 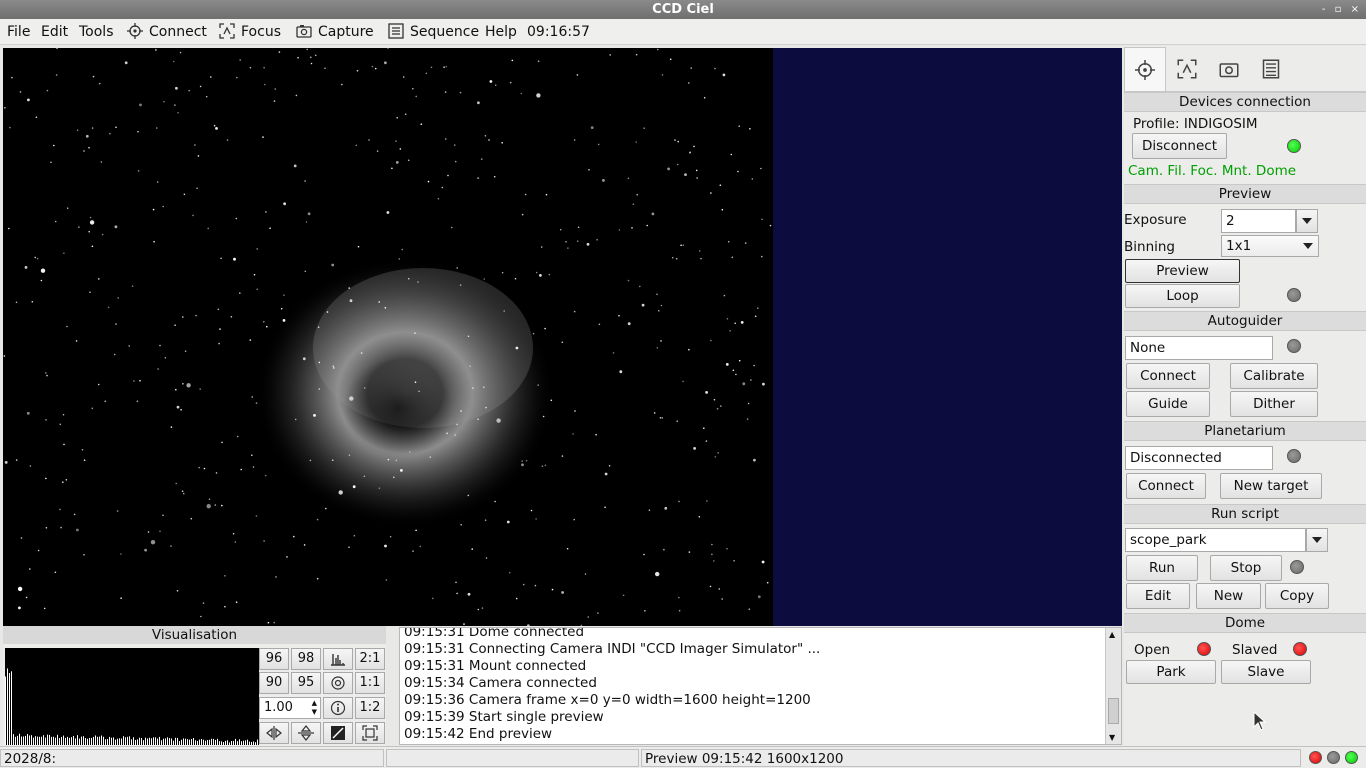 I want to click on calibrate-button: Calibrate, so click(x=1274, y=376).